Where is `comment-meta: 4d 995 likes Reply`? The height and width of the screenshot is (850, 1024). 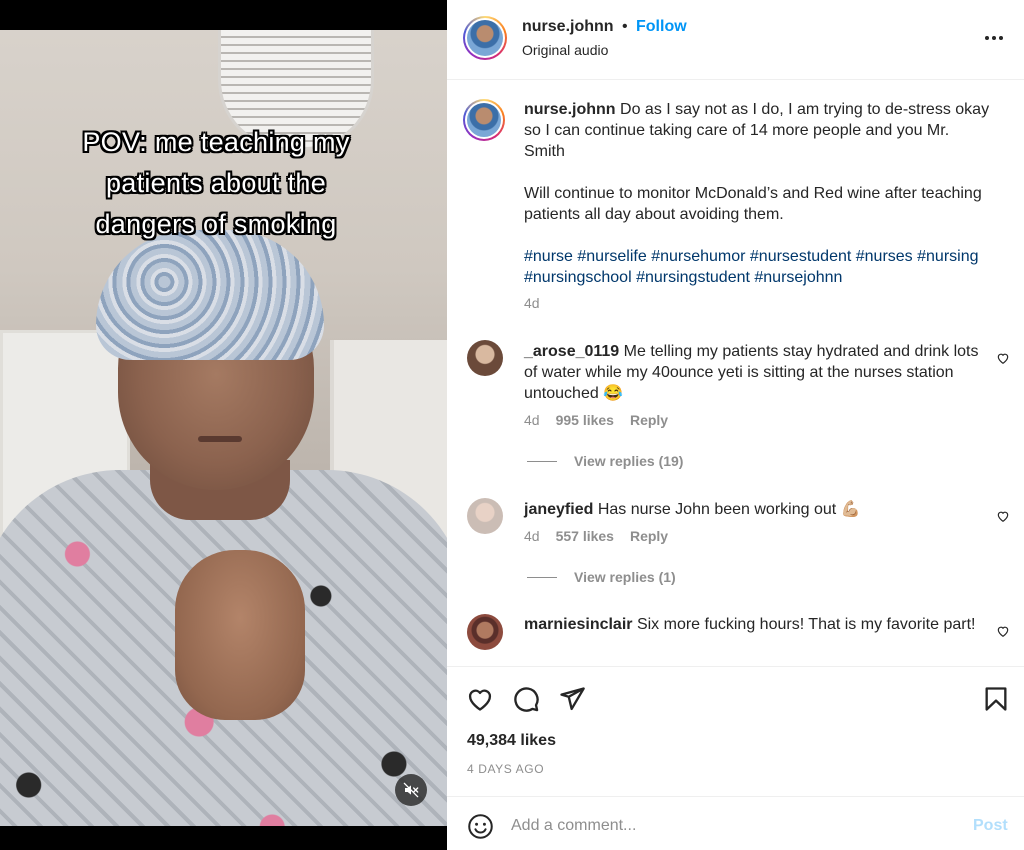 comment-meta: 4d 995 likes Reply is located at coordinates (596, 420).